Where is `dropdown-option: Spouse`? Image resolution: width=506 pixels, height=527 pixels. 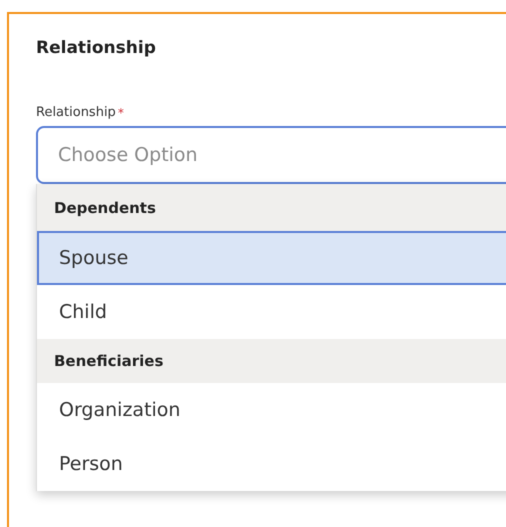
dropdown-option: Spouse is located at coordinates (271, 258).